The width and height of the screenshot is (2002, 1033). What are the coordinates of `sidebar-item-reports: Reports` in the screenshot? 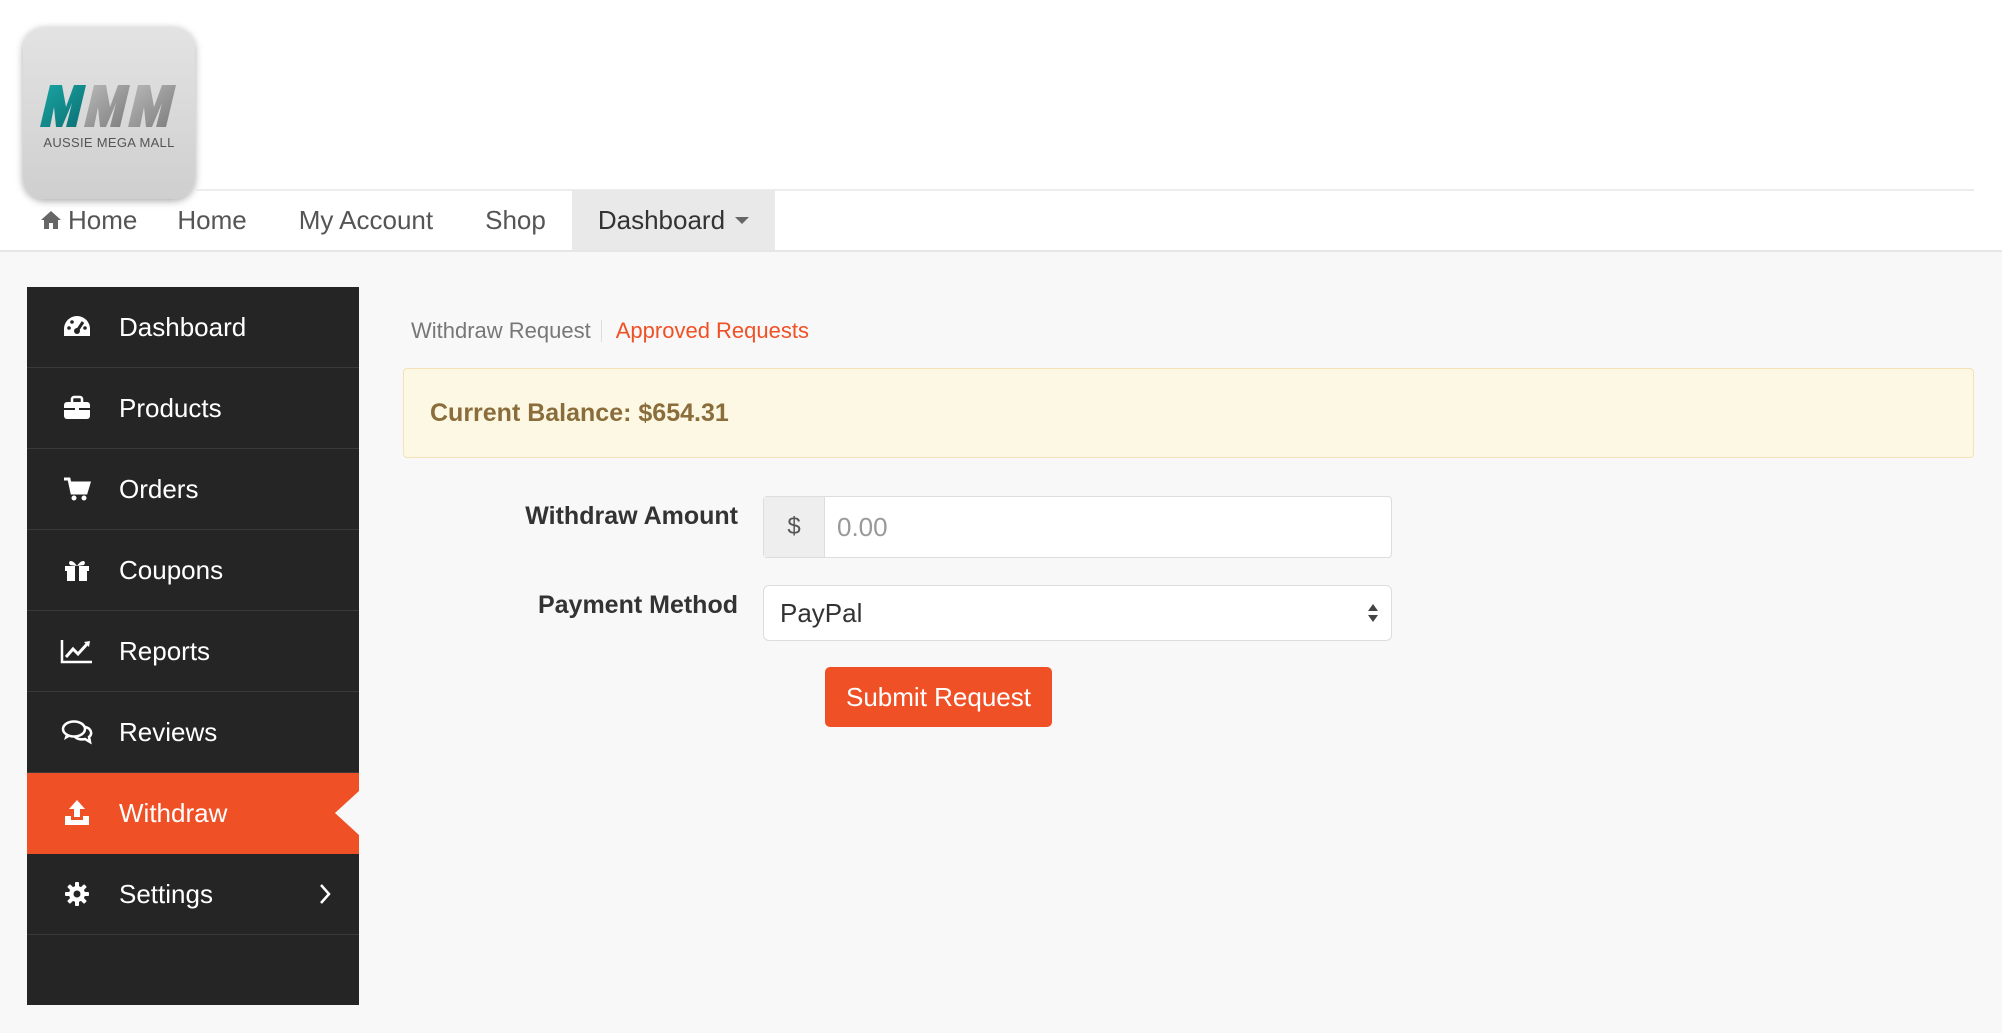 It's located at (193, 651).